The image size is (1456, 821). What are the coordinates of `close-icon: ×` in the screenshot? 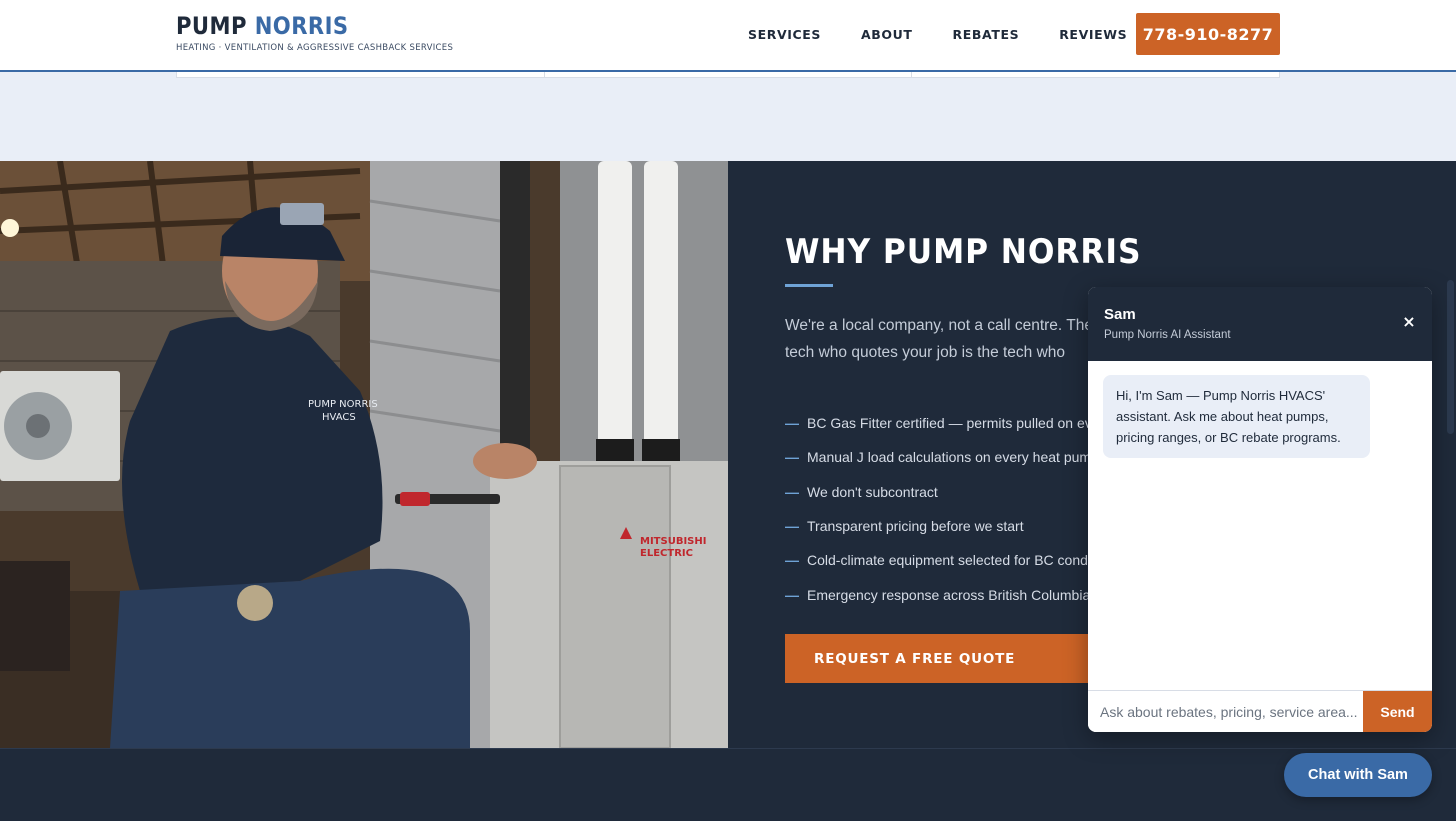 It's located at (1409, 322).